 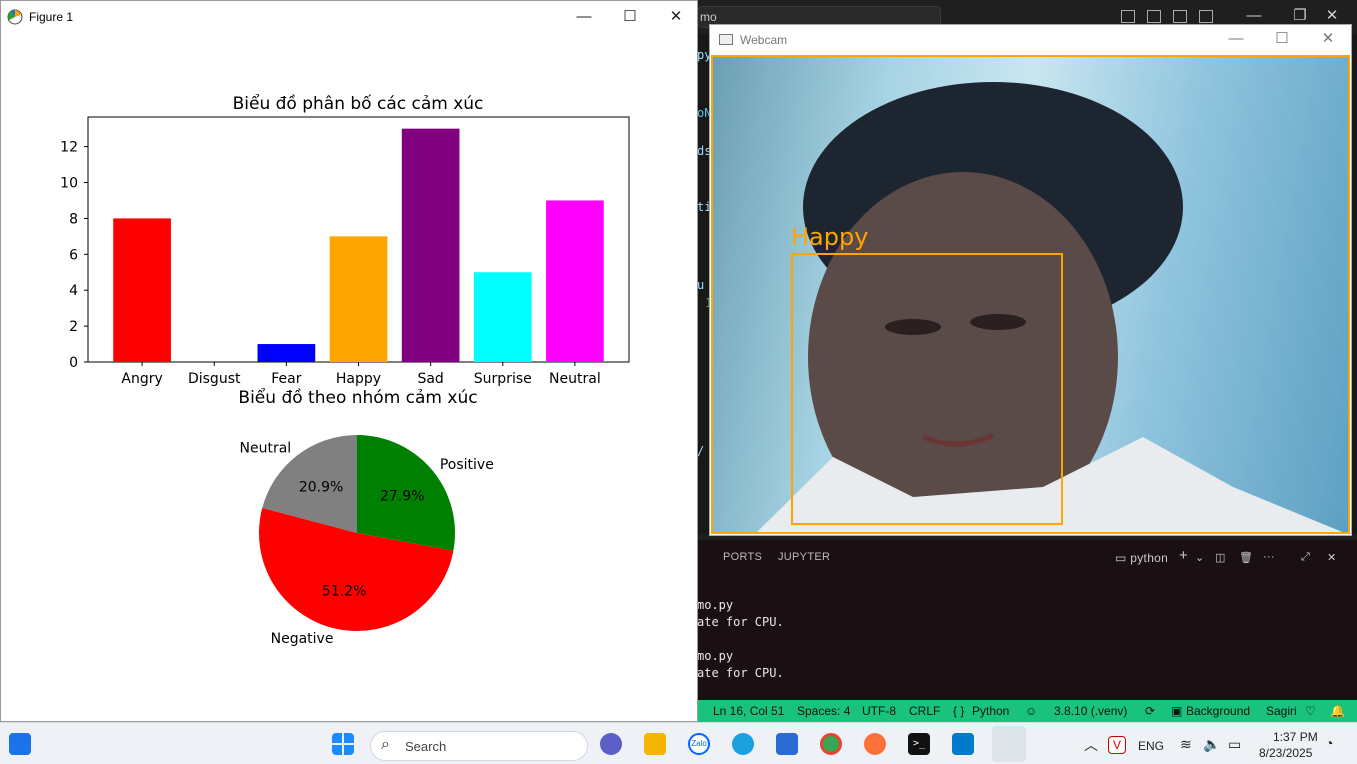 I want to click on toggle-secondary-sidebar-icon, so click(x=1206, y=16).